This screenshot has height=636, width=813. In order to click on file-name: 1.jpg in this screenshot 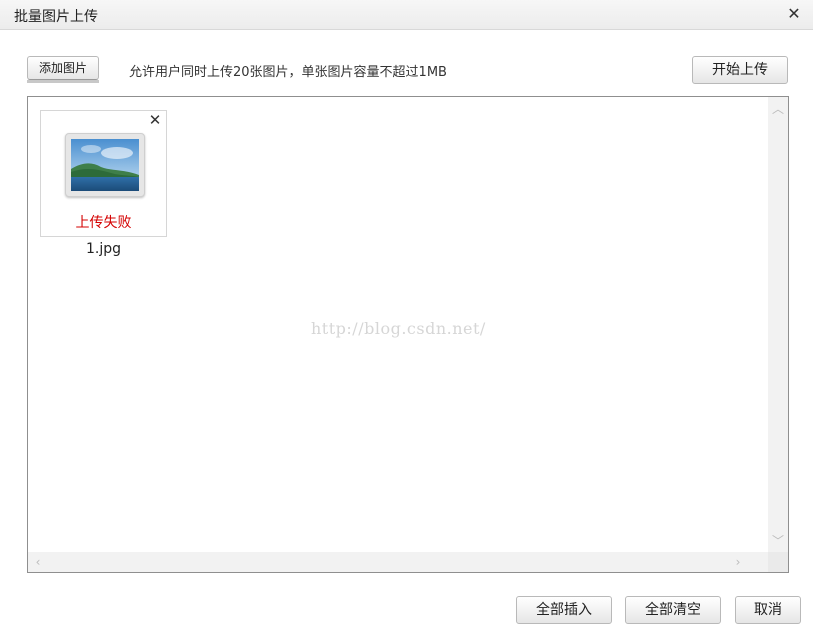, I will do `click(103, 249)`.